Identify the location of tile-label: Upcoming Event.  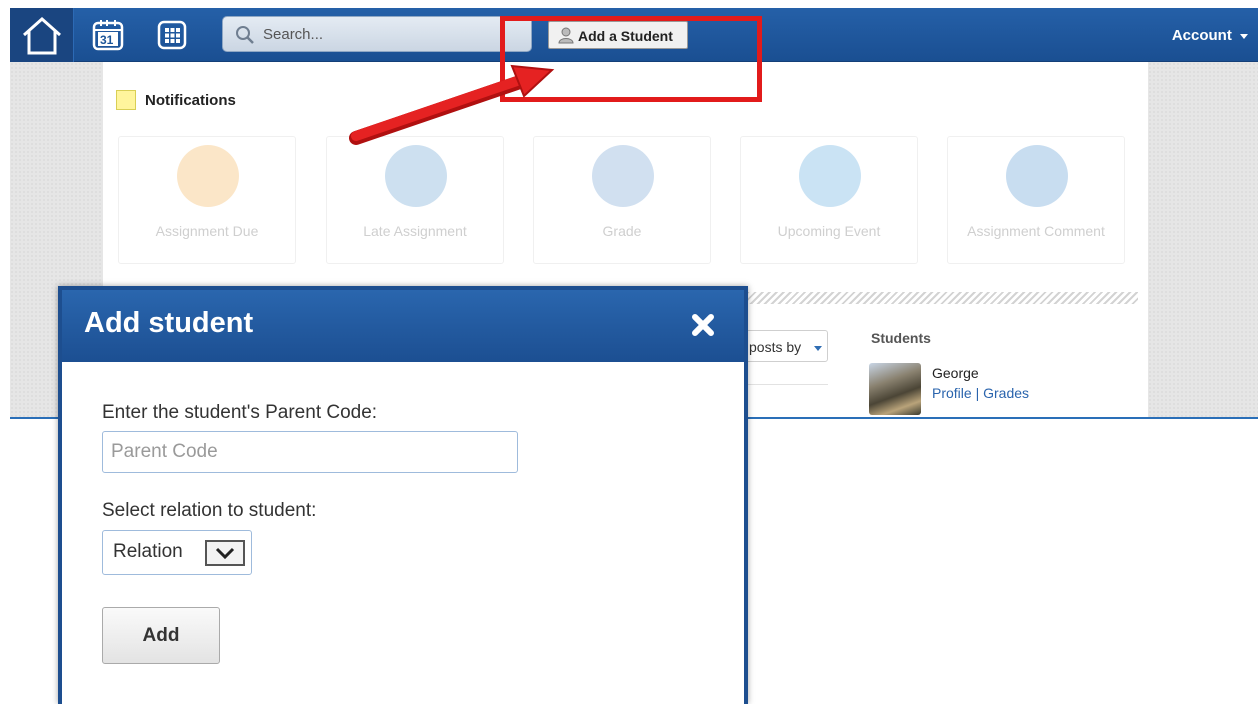
(829, 231).